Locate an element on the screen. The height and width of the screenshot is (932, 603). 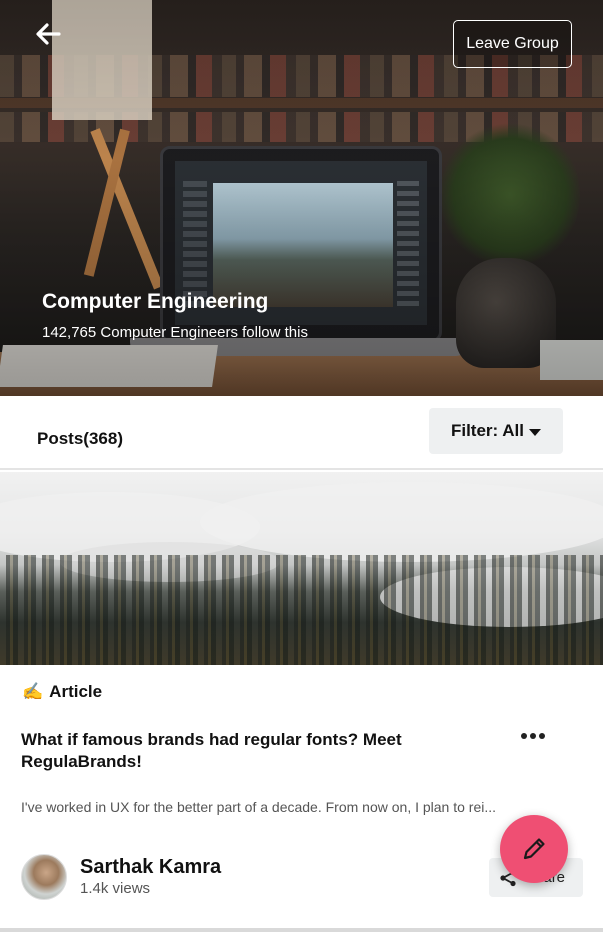
post-type-tag: ✍️ Article is located at coordinates (62, 692).